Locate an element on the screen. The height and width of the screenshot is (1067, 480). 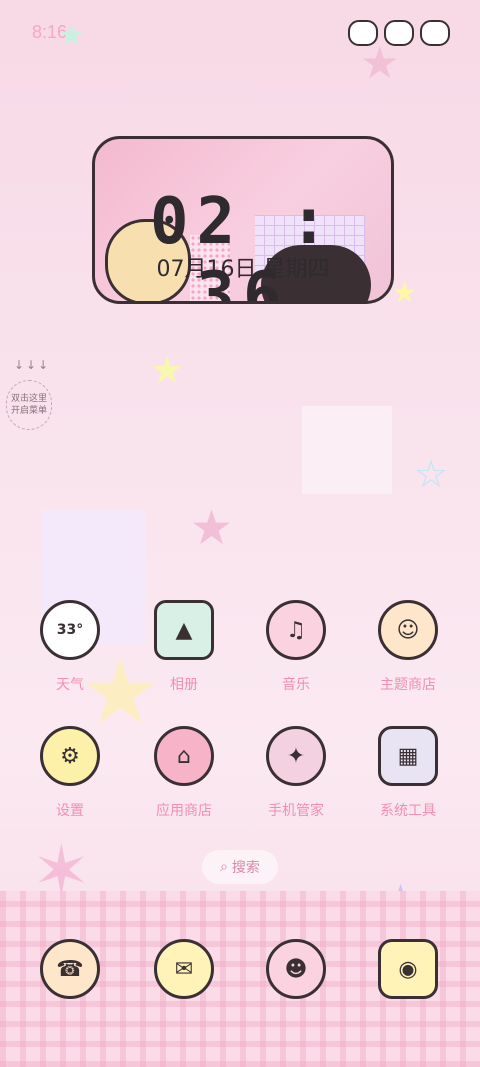
phone-manager-icon: ✦ is located at coordinates (296, 756).